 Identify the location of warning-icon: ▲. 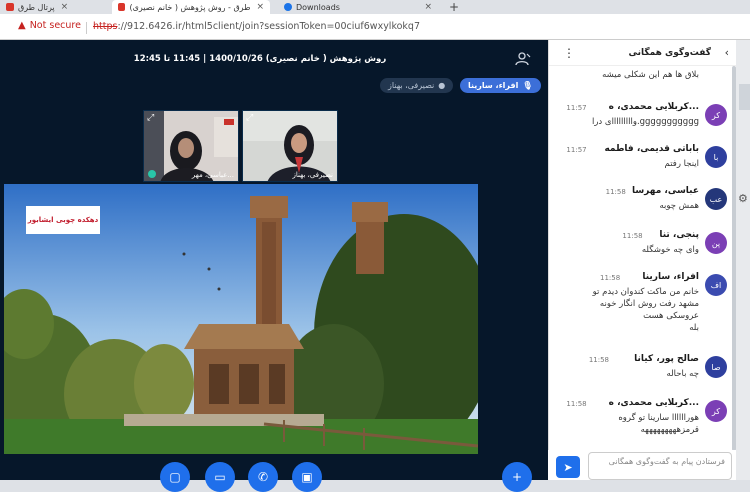
(22, 25).